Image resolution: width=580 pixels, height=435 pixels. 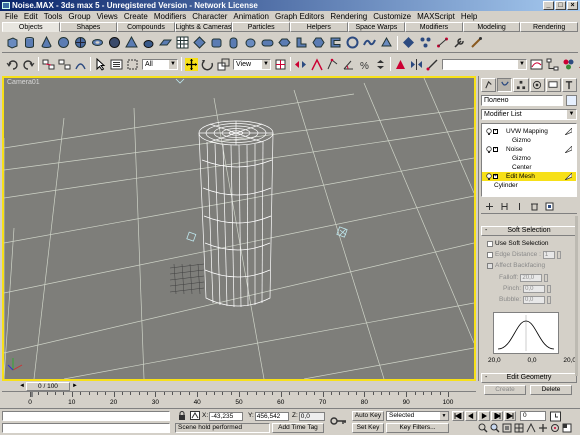 I want to click on schematic-view-icon, so click(x=552, y=64).